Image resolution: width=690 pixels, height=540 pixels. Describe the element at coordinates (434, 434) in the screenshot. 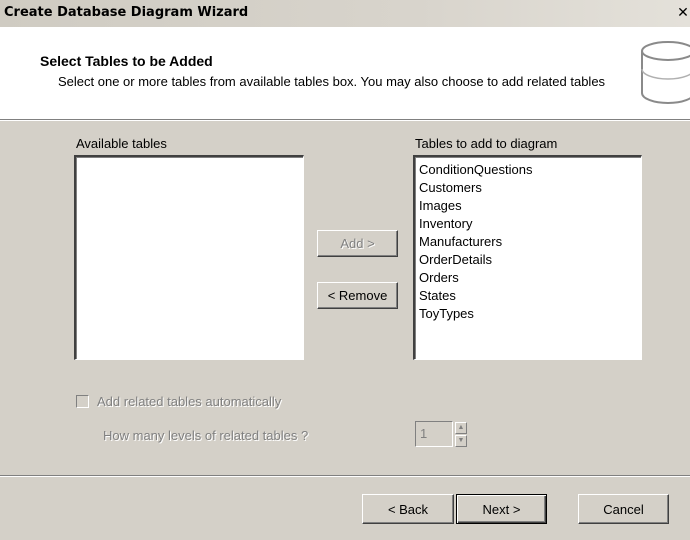

I see `levels-input: 1` at that location.